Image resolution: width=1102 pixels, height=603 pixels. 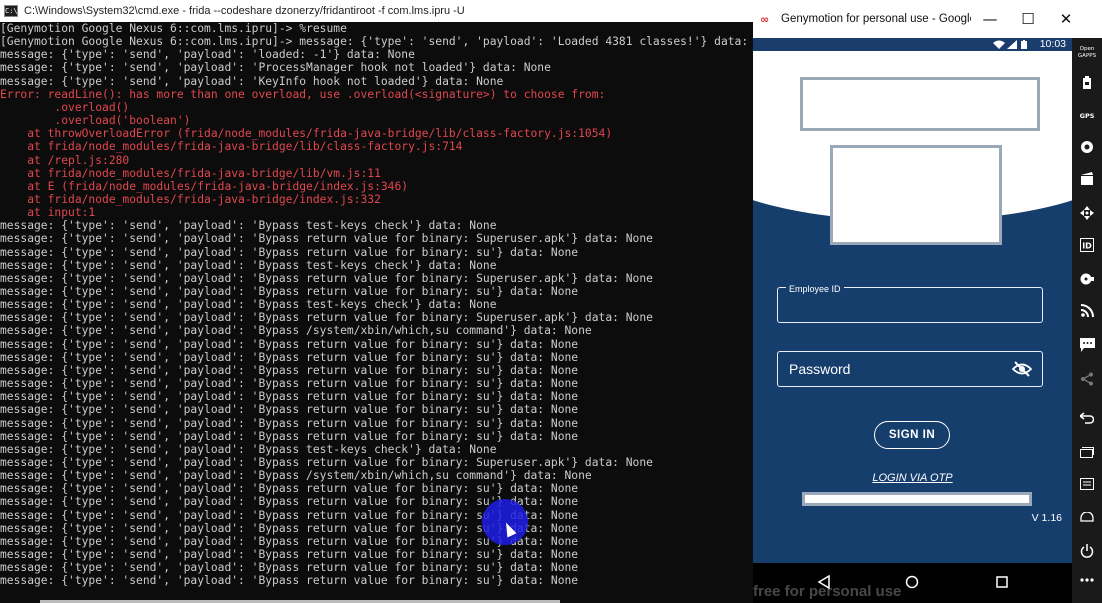 I want to click on gps-icon: GPS, so click(x=1087, y=115).